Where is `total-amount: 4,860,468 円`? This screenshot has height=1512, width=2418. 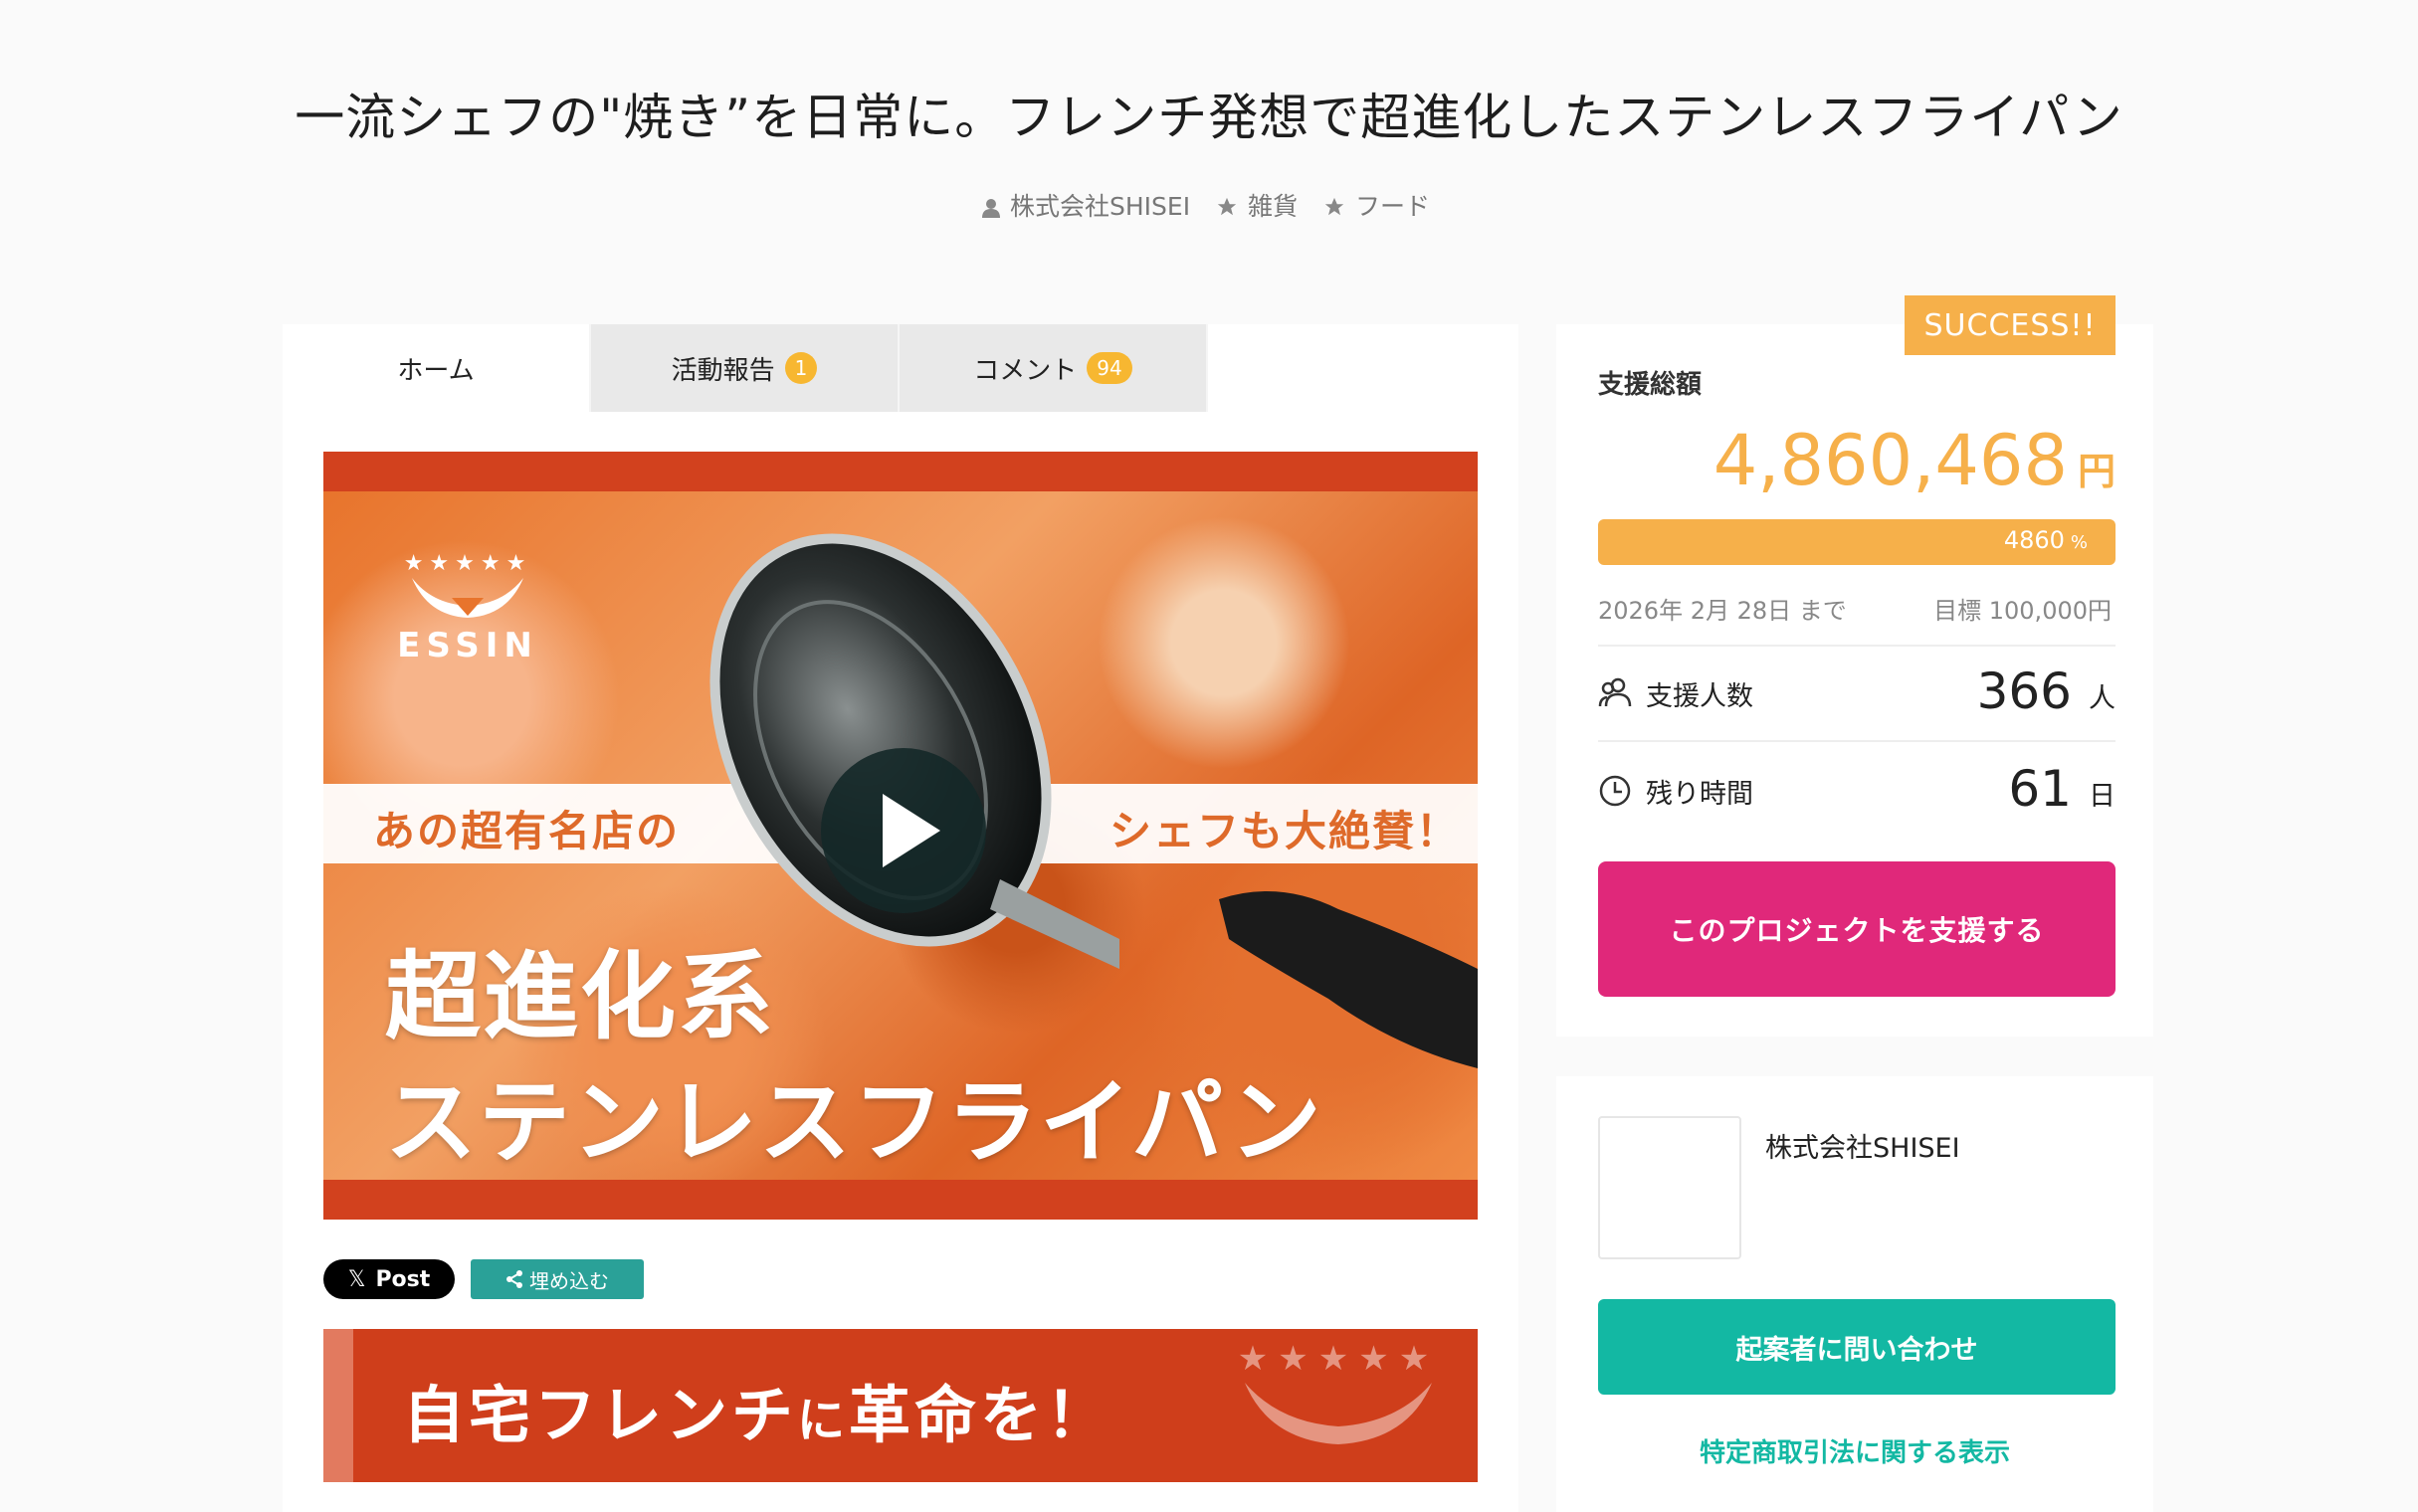
total-amount: 4,860,468 円 is located at coordinates (1914, 460).